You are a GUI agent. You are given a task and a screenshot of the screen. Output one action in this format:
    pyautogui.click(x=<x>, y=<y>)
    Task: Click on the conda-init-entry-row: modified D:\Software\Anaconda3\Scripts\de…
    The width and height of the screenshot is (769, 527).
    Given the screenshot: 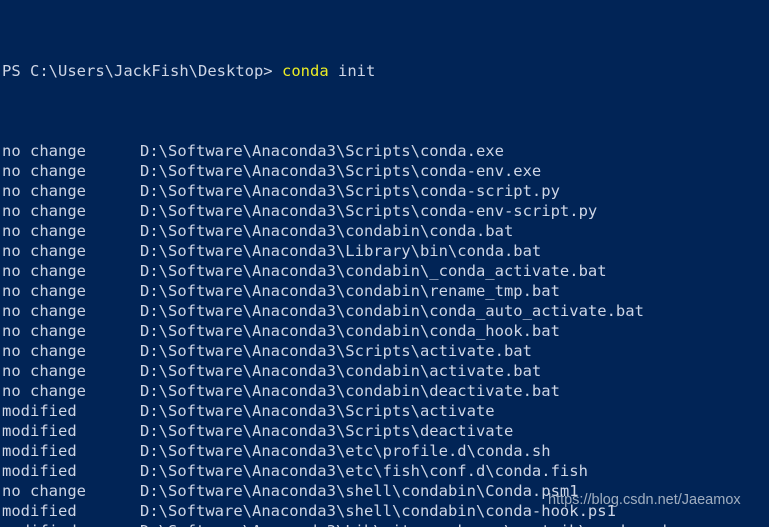 What is the action you would take?
    pyautogui.click(x=360, y=431)
    